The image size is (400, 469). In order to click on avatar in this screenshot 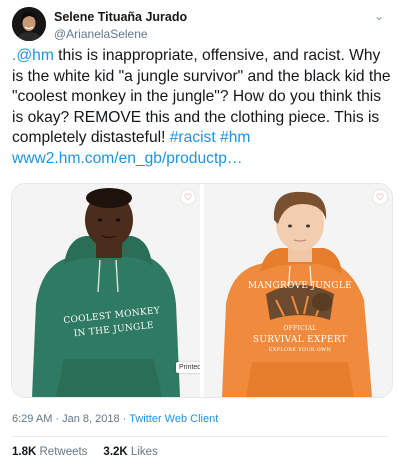, I will do `click(29, 24)`.